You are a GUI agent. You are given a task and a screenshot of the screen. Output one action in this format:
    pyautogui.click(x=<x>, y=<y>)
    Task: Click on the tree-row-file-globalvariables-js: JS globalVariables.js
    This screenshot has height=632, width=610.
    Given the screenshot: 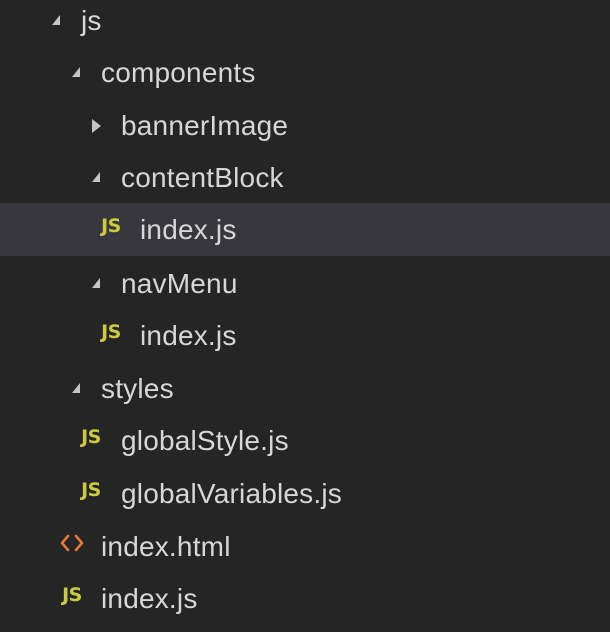 What is the action you would take?
    pyautogui.click(x=305, y=493)
    